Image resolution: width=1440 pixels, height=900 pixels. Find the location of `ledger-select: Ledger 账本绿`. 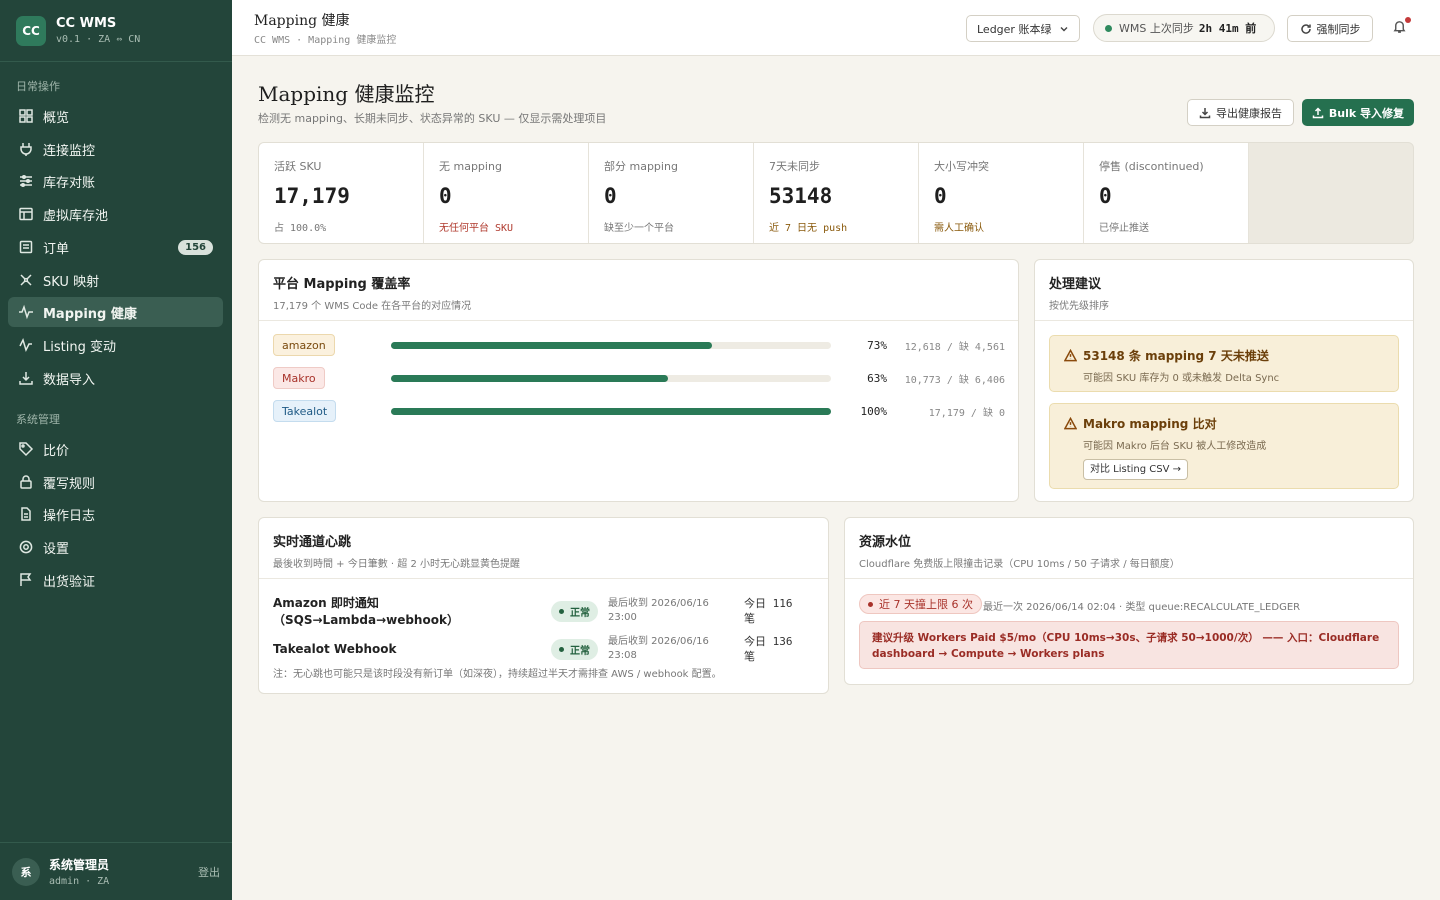

ledger-select: Ledger 账本绿 is located at coordinates (1023, 28).